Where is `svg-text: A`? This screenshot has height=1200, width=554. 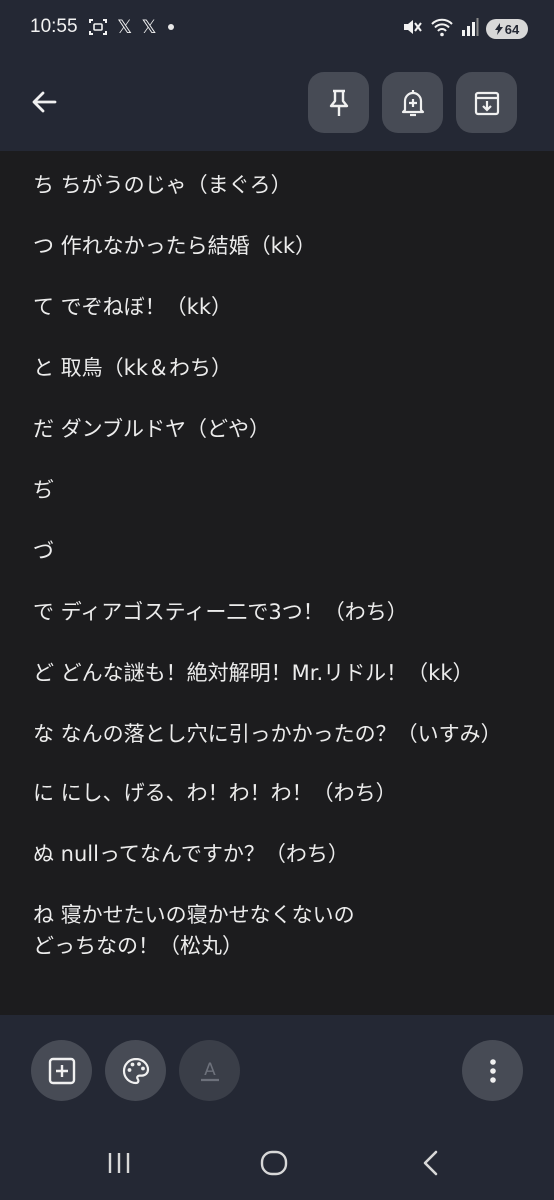 svg-text: A is located at coordinates (210, 1070).